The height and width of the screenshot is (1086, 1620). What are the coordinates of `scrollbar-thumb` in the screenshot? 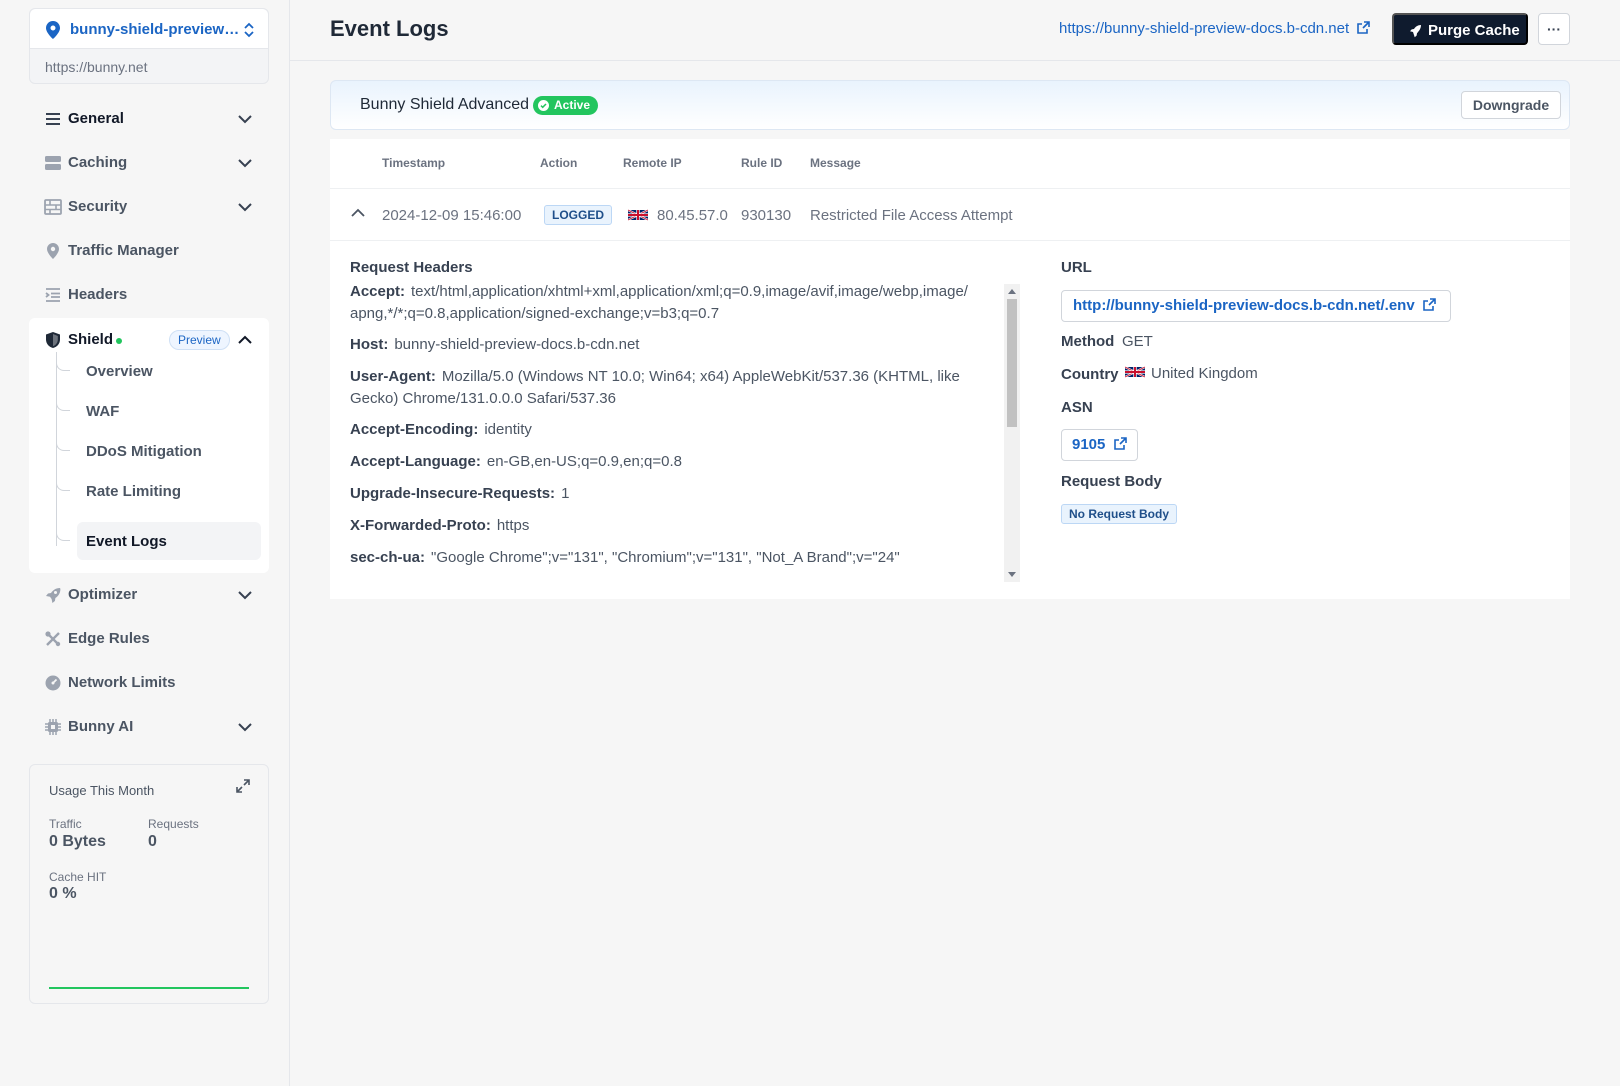 It's located at (1012, 363).